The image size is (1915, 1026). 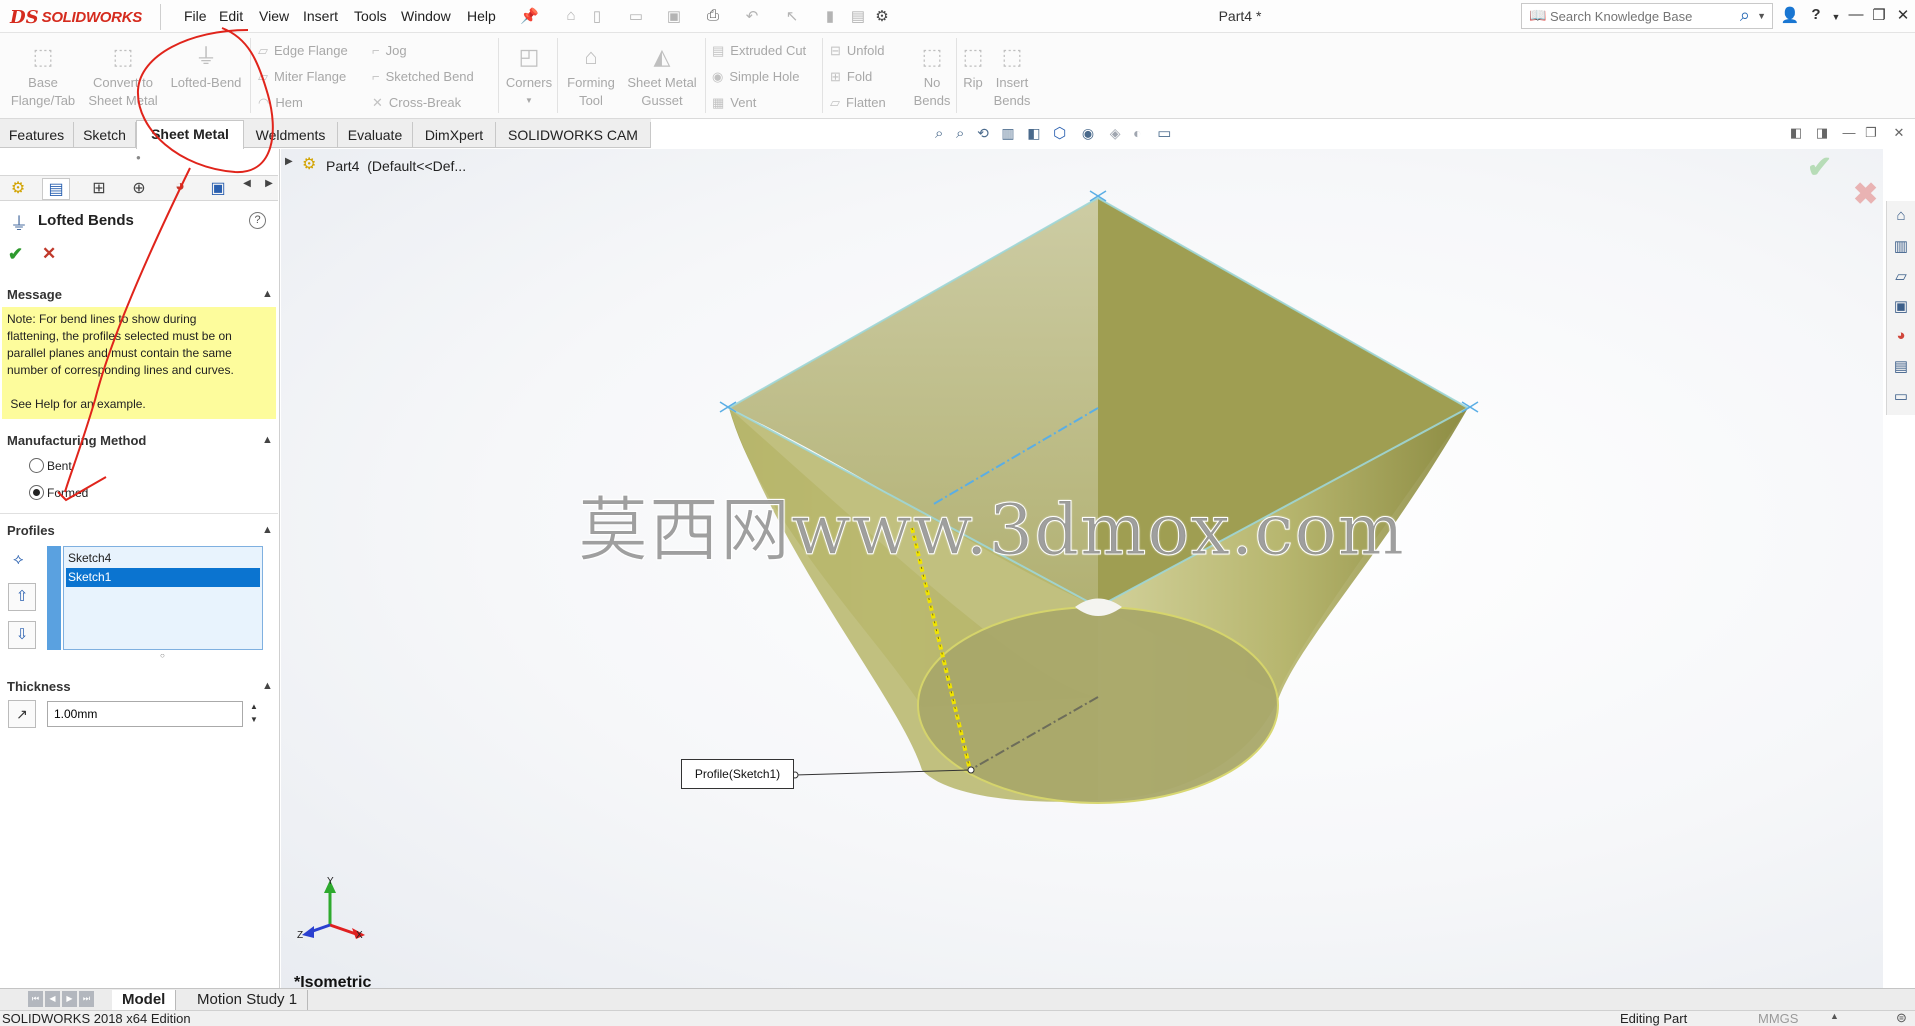 What do you see at coordinates (991, 530) in the screenshot?
I see `watermark-text: 莫西网www.3dmox.com` at bounding box center [991, 530].